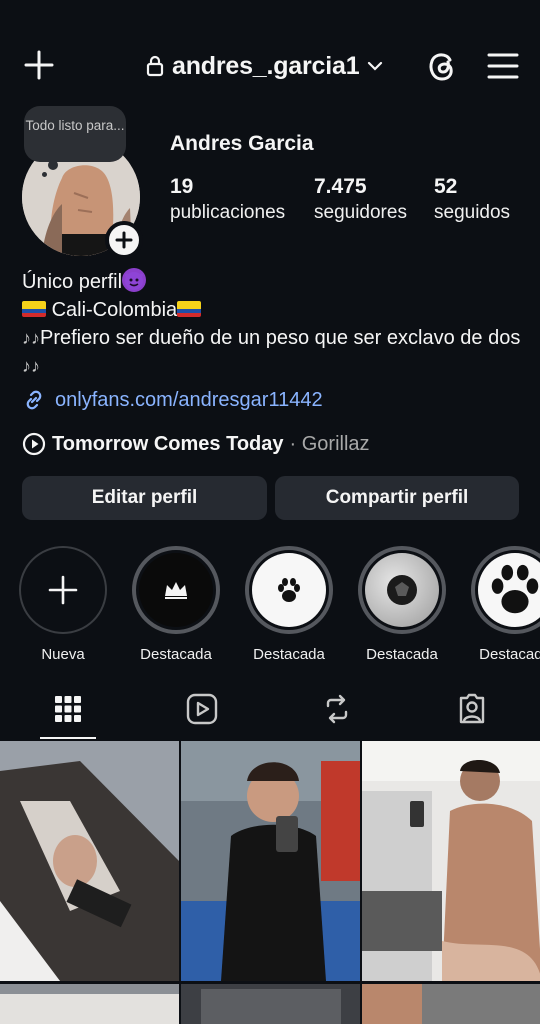 The width and height of the screenshot is (540, 1024). I want to click on stat-label: seguidos, so click(472, 212).